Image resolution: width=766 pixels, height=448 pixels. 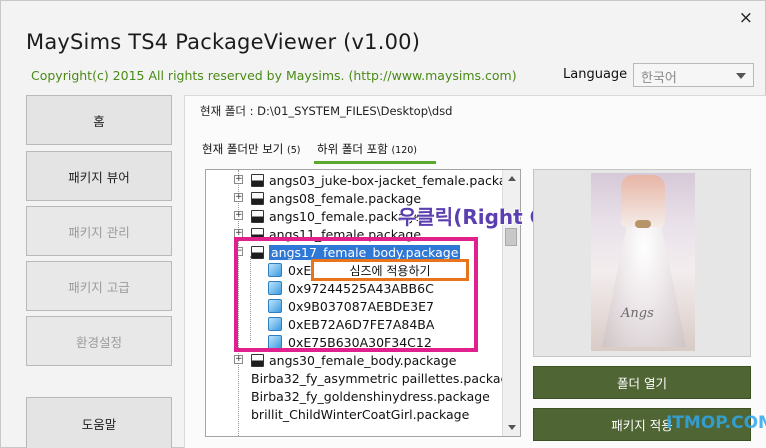 I want to click on sidebar-settings-label: 환경설정, so click(x=98, y=342).